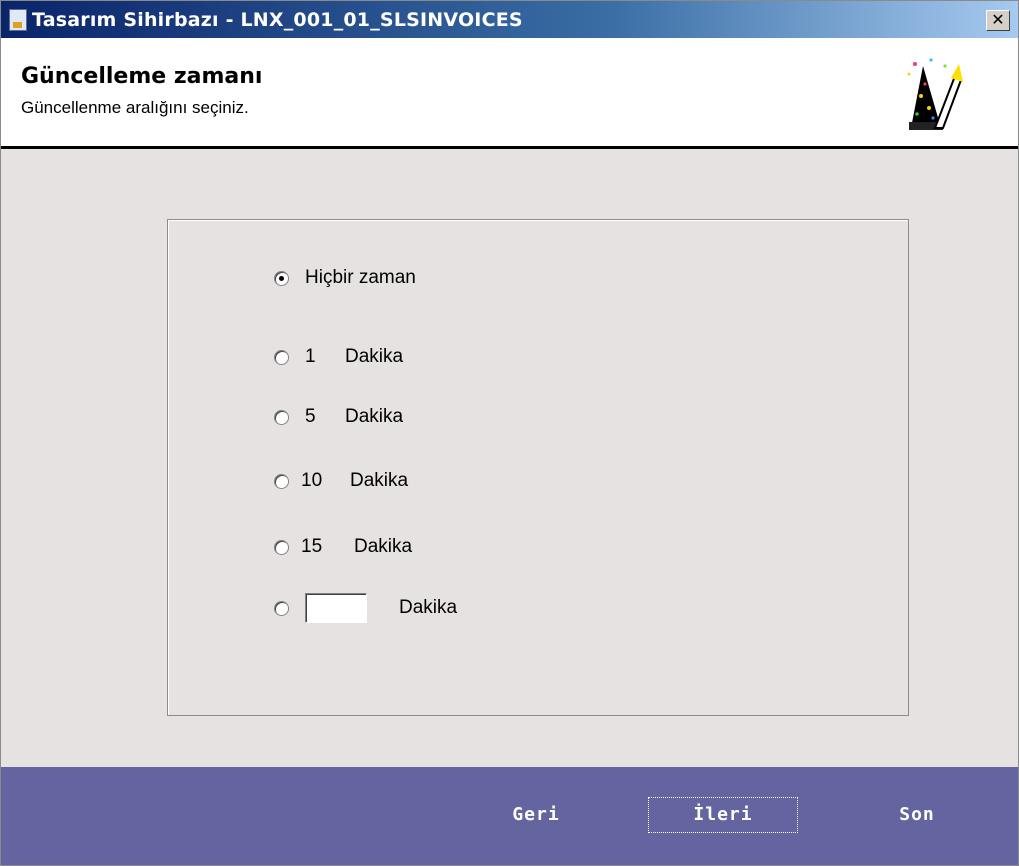 The image size is (1019, 866). I want to click on page-subtitle: Güncellenme aralığını seçiniz., so click(135, 107).